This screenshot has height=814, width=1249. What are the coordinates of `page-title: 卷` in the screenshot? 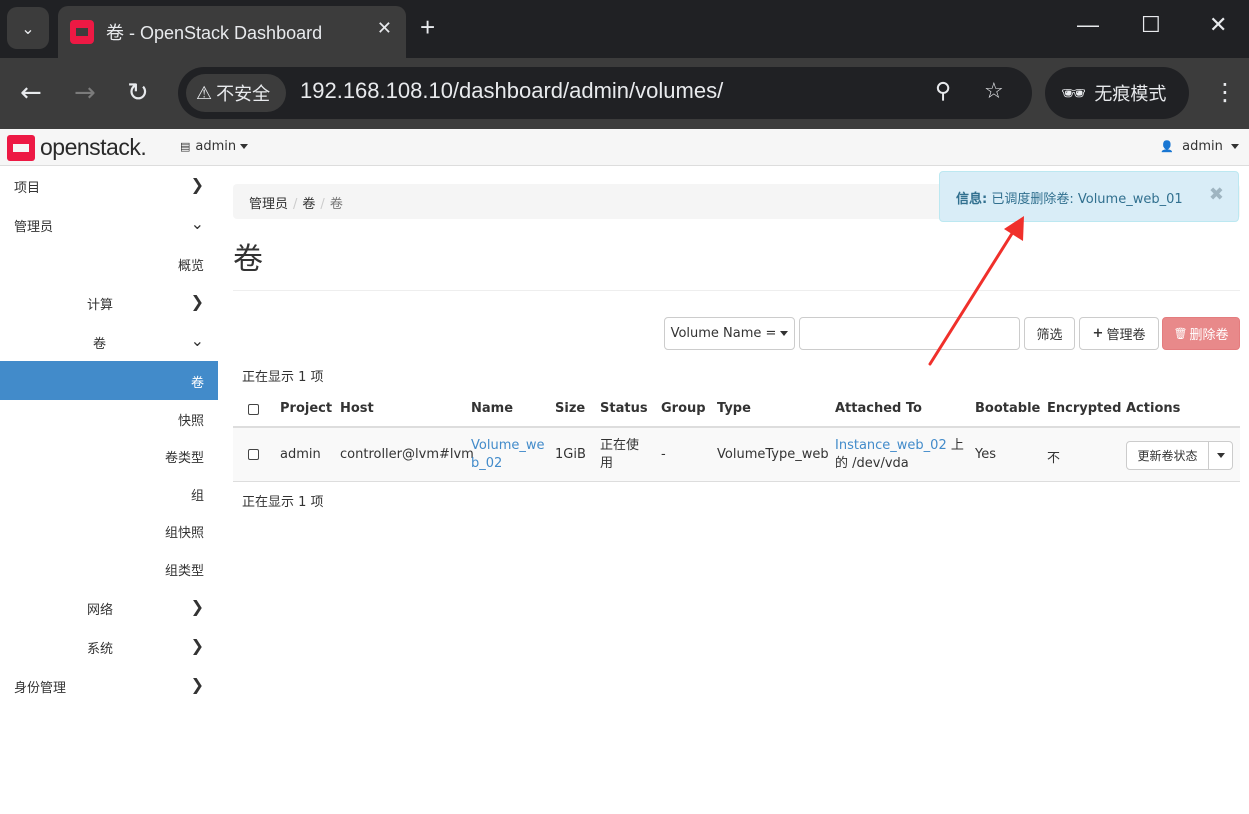 It's located at (248, 259).